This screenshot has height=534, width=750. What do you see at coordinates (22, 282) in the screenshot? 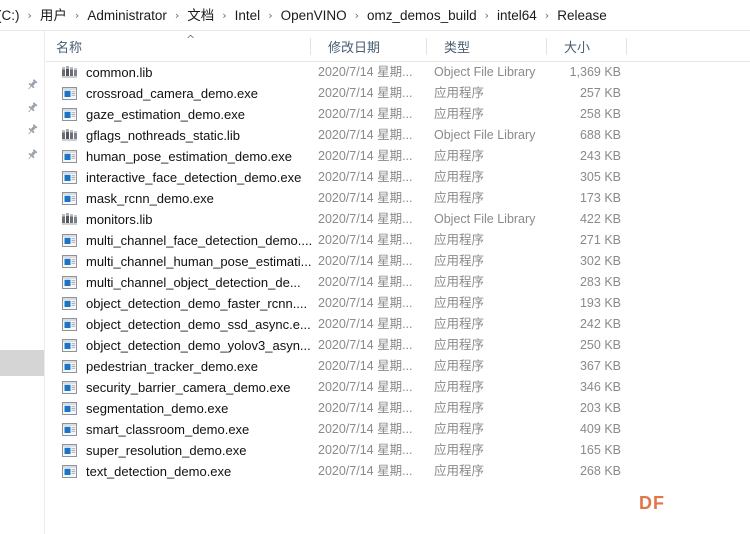
I see `navigation-pane` at bounding box center [22, 282].